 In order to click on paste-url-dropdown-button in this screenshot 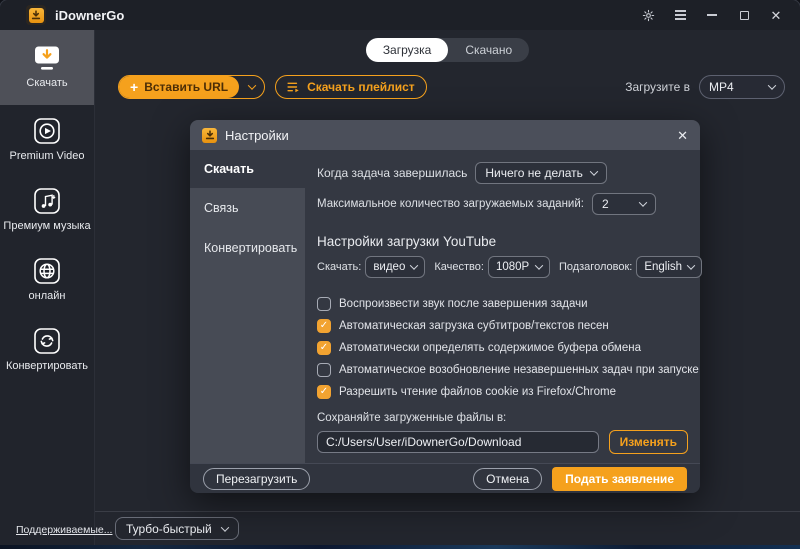, I will do `click(251, 87)`.